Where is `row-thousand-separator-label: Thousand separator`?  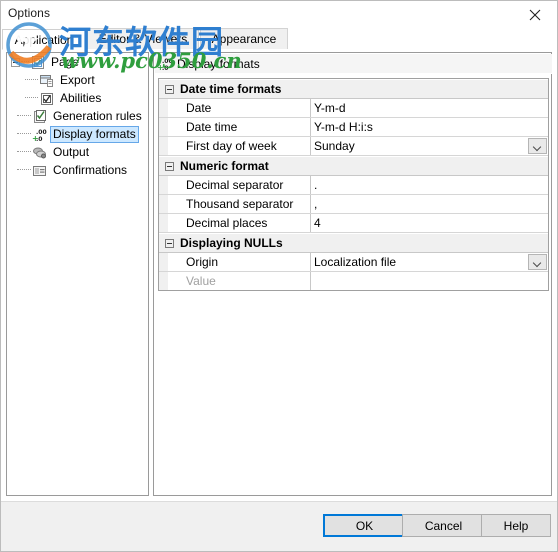 row-thousand-separator-label: Thousand separator is located at coordinates (240, 204).